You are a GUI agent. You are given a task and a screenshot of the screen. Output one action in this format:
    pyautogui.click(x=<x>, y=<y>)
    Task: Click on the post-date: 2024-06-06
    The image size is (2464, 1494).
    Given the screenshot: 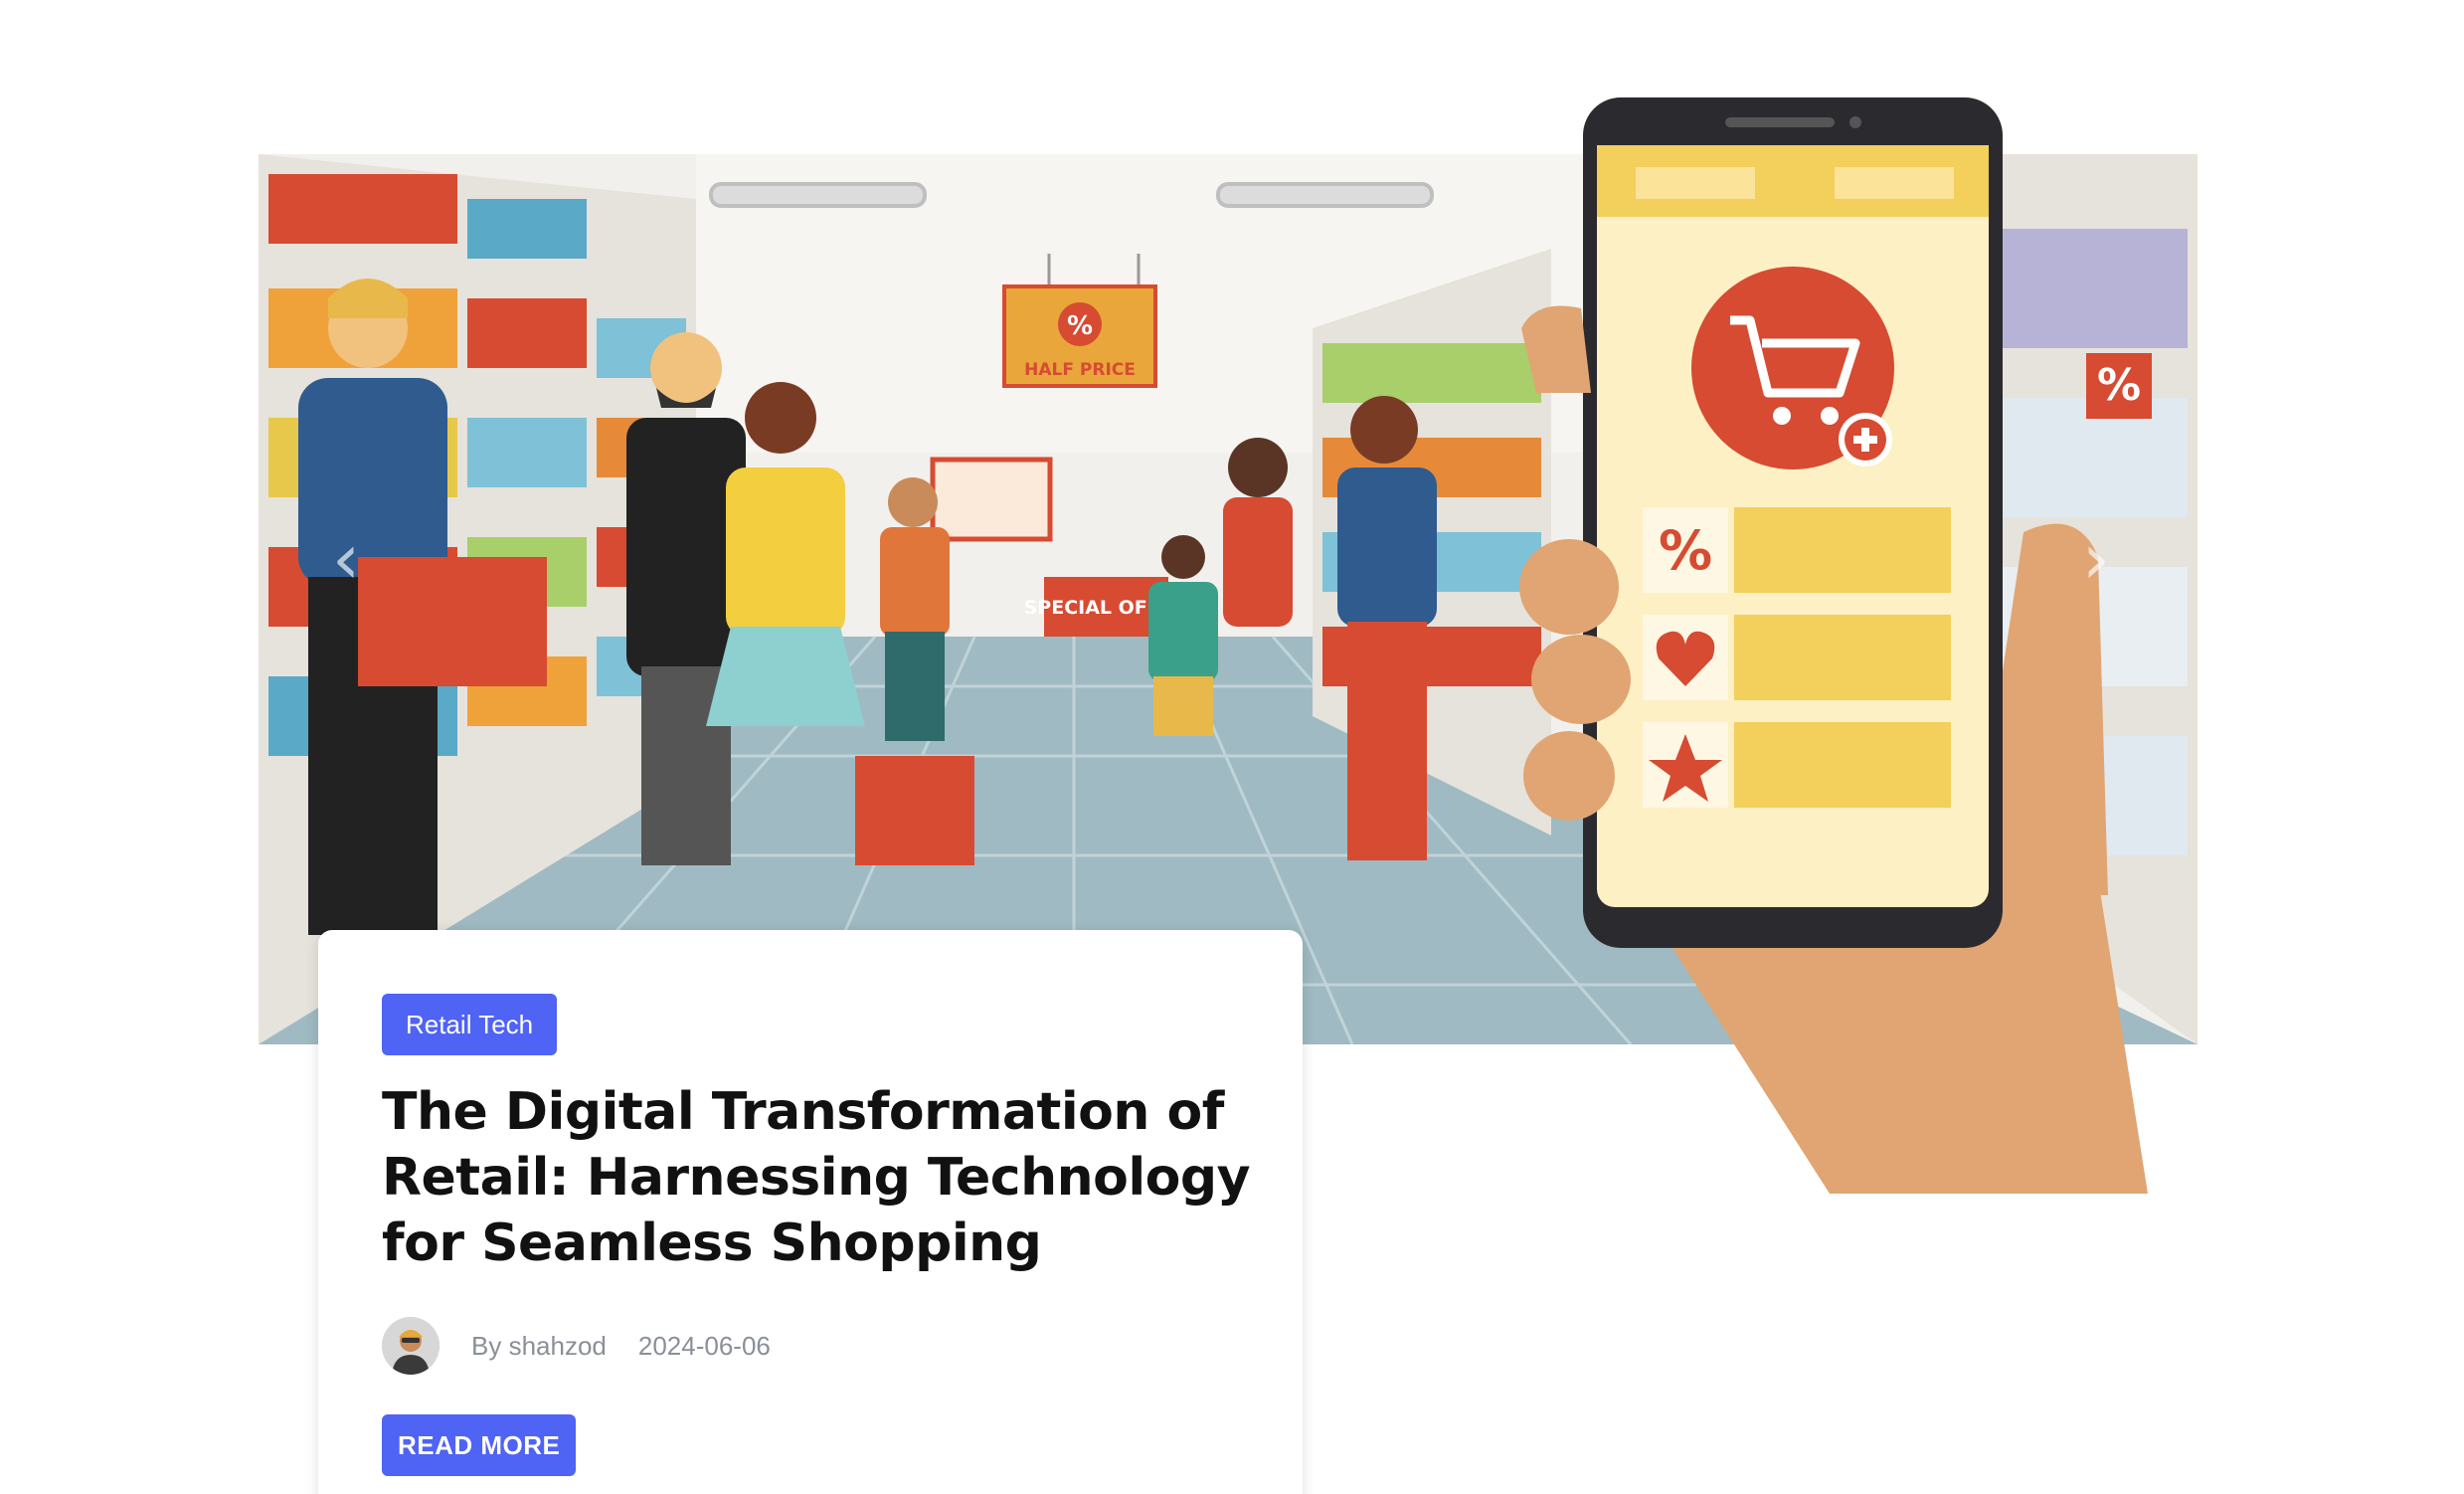 What is the action you would take?
    pyautogui.click(x=704, y=1345)
    